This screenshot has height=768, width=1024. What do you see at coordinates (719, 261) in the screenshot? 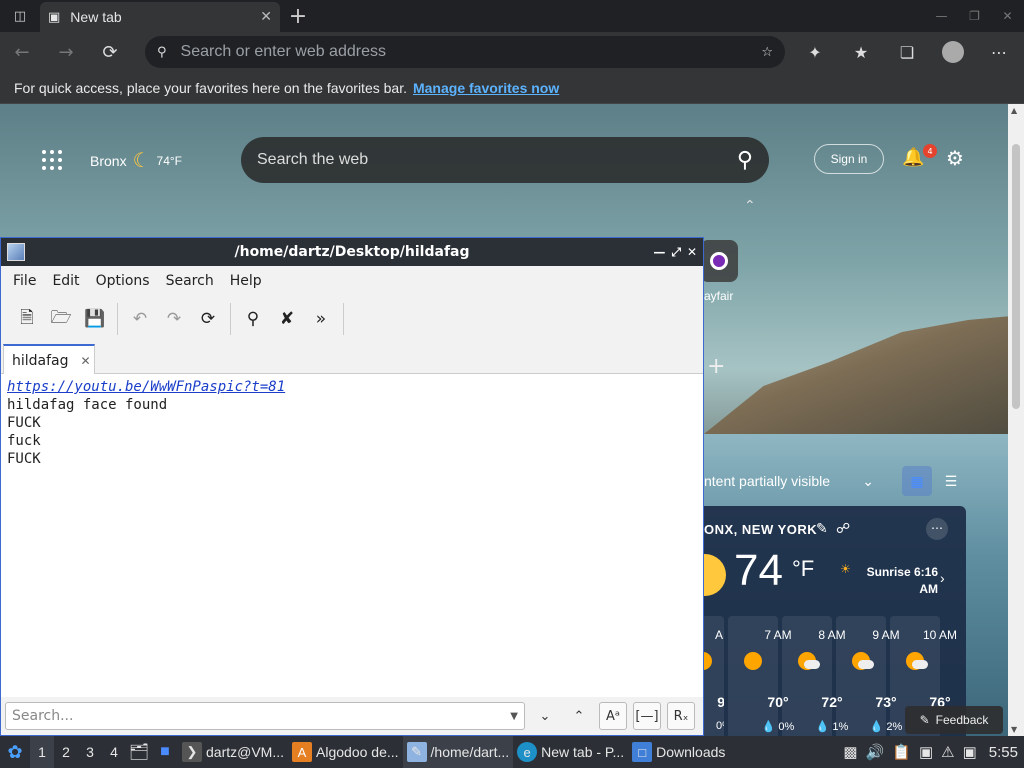
I see `quick-link-tile` at bounding box center [719, 261].